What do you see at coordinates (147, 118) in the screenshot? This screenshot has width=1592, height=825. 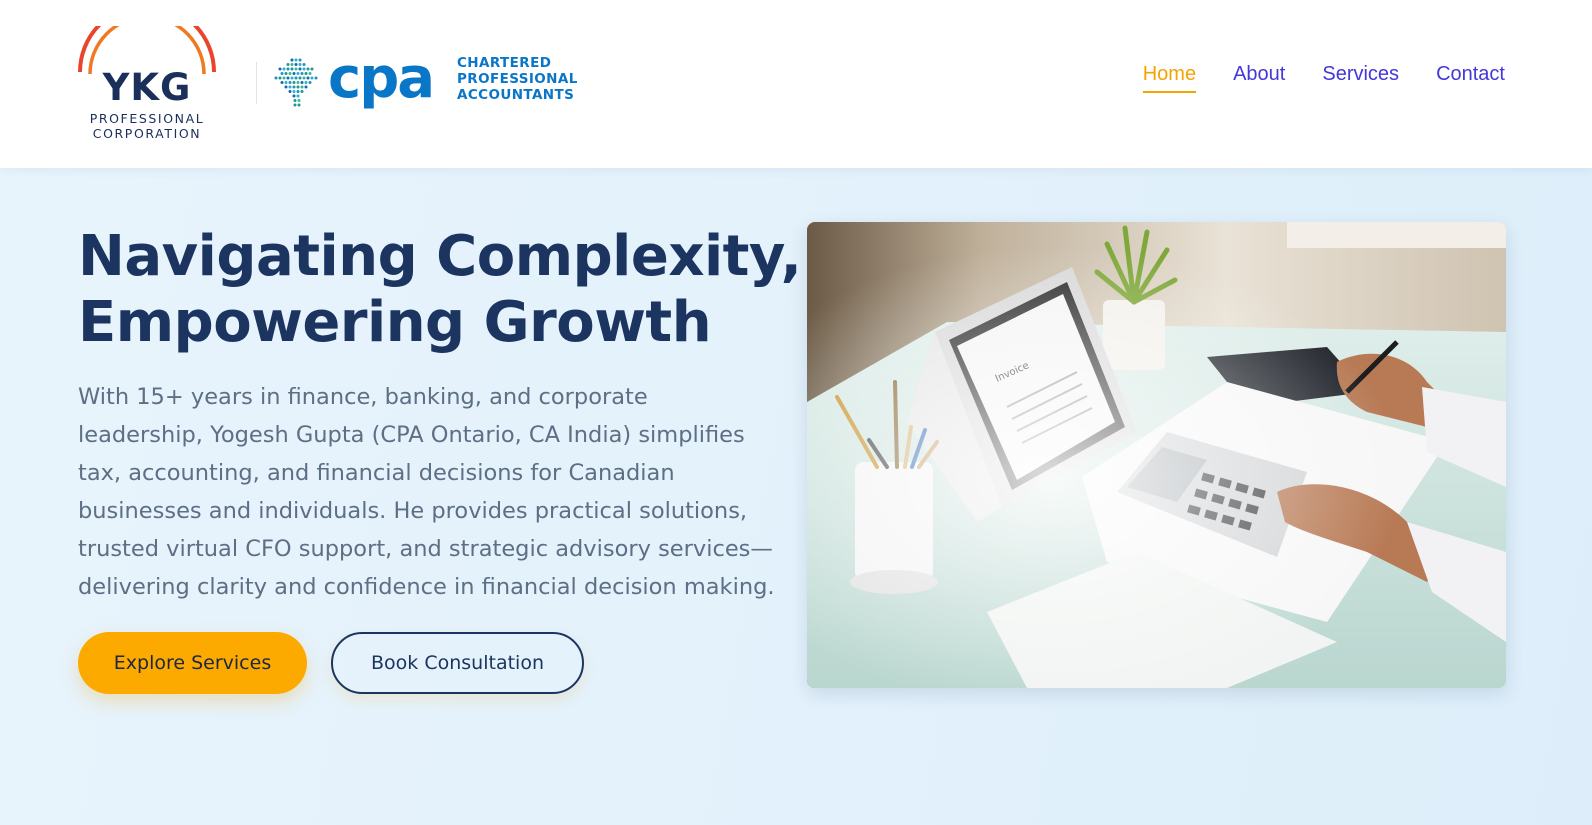 I see `ykg-subtitle-line1: PROFESSIONAL` at bounding box center [147, 118].